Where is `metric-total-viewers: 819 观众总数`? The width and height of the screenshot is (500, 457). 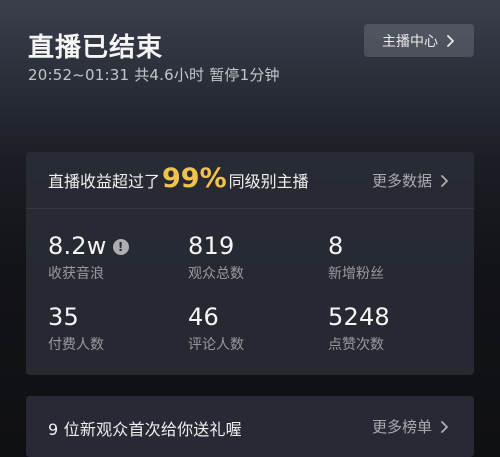 metric-total-viewers: 819 观众总数 is located at coordinates (248, 257).